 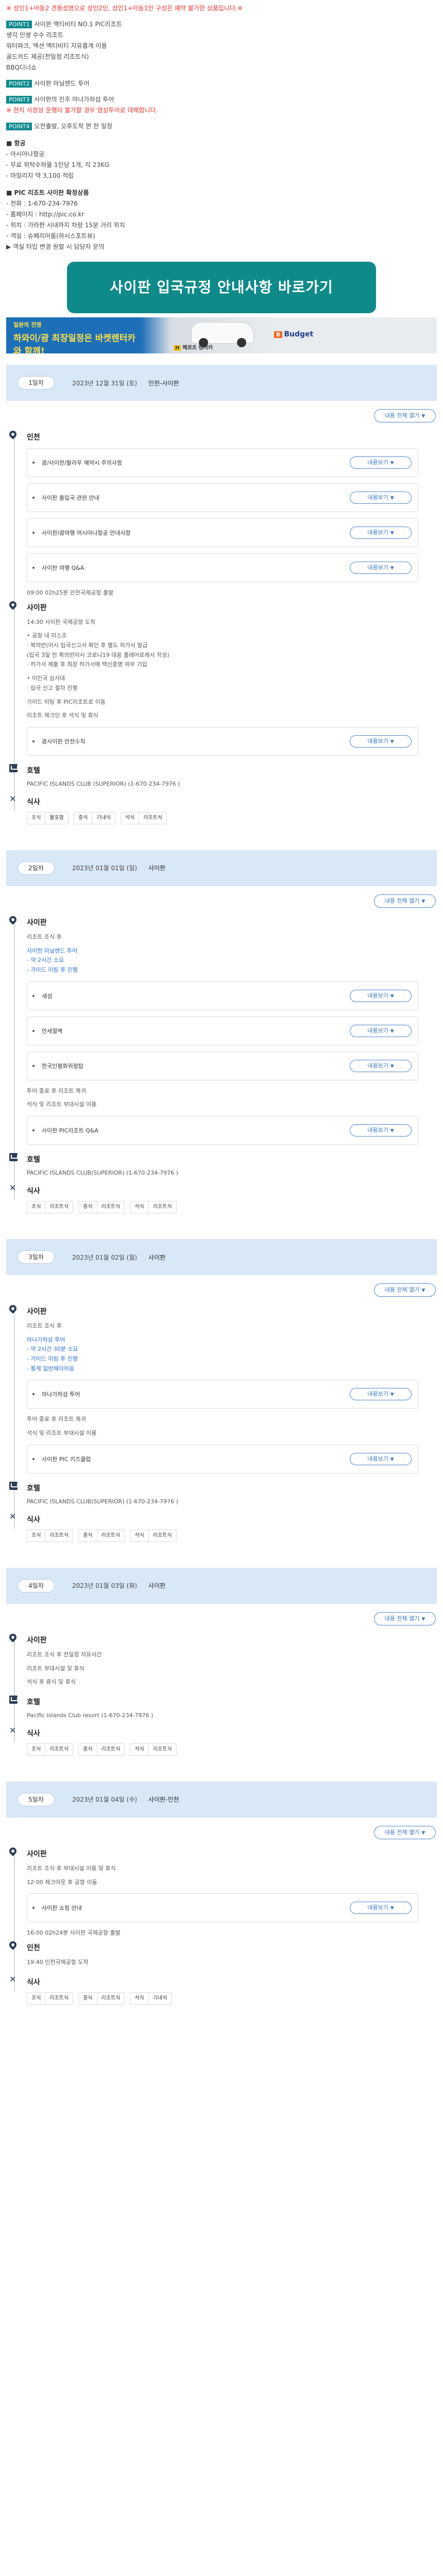 I want to click on meal-cell: 석식 기내식, so click(x=151, y=1998).